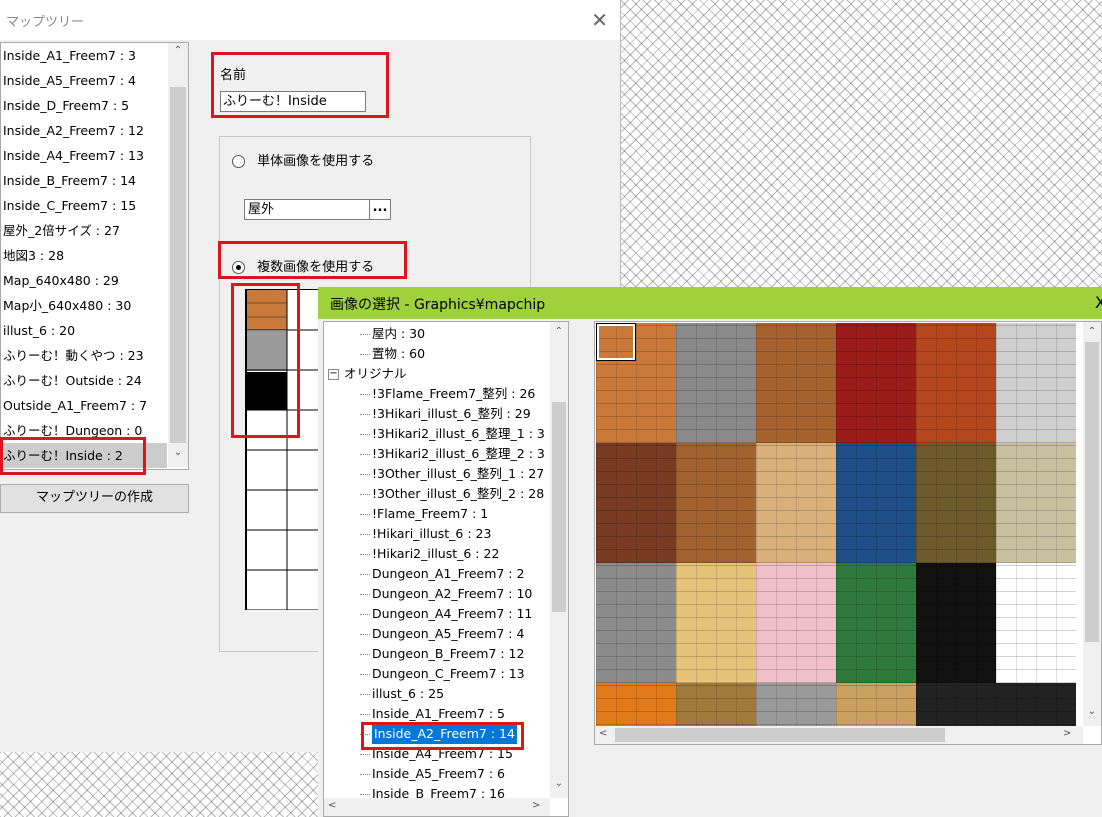  Describe the element at coordinates (238, 161) in the screenshot. I see `single-image-radio` at that location.